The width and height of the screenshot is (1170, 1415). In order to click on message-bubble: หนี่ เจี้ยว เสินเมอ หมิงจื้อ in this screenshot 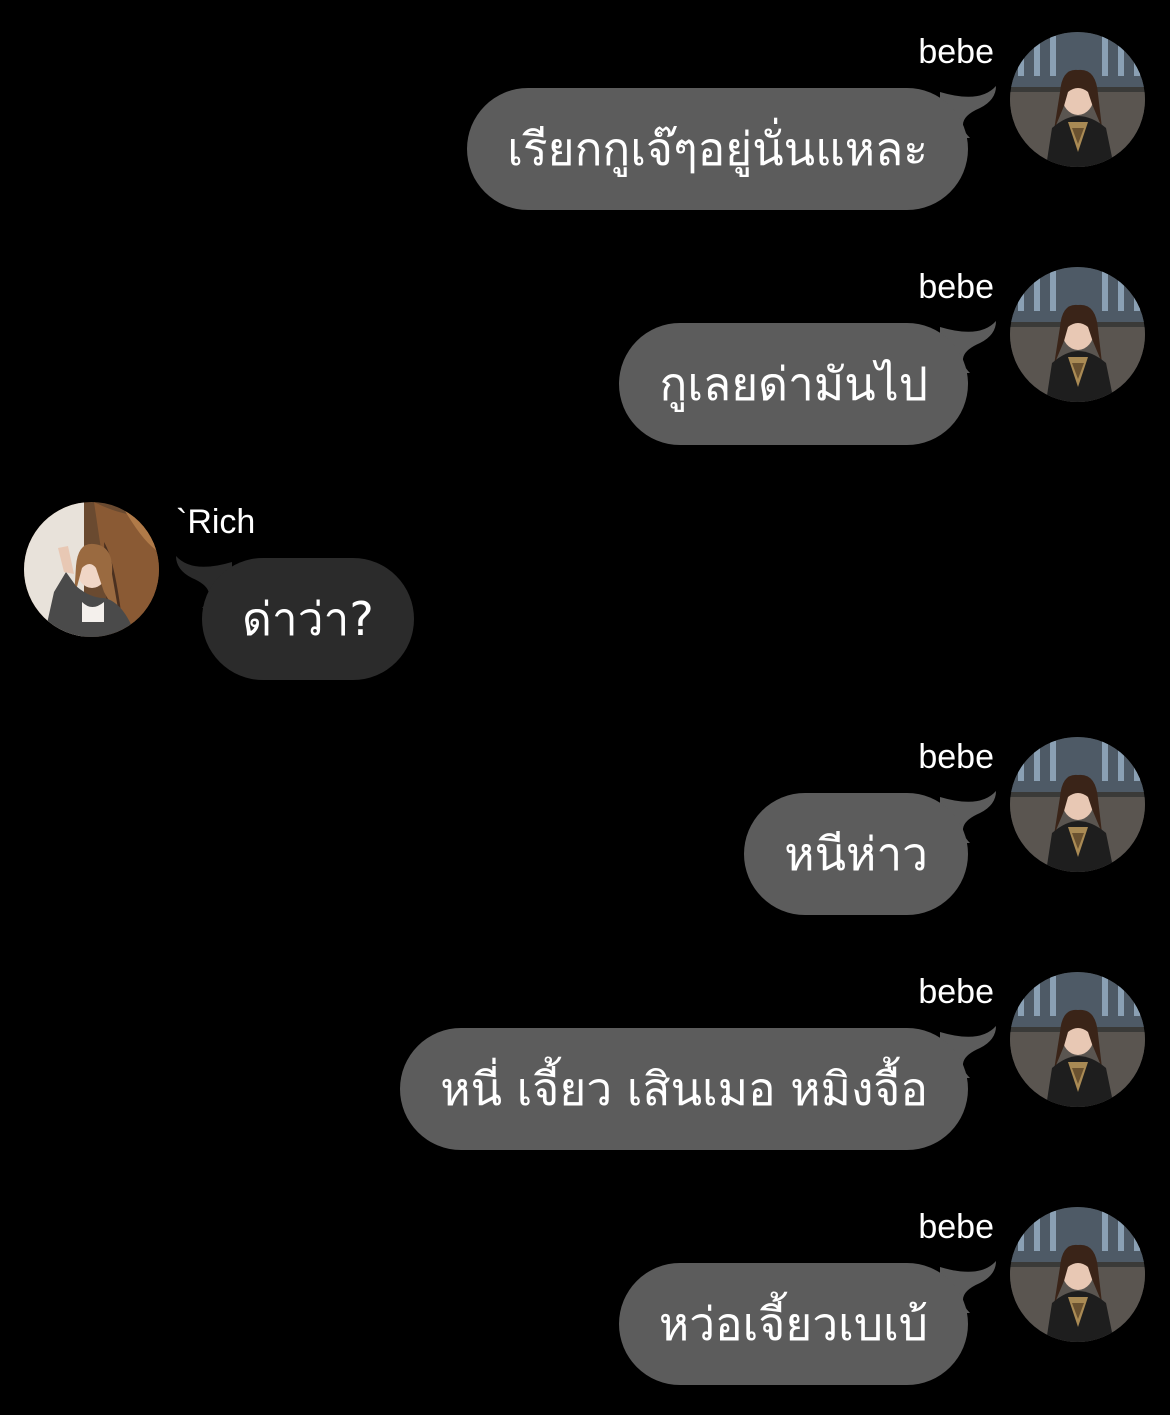, I will do `click(684, 1089)`.